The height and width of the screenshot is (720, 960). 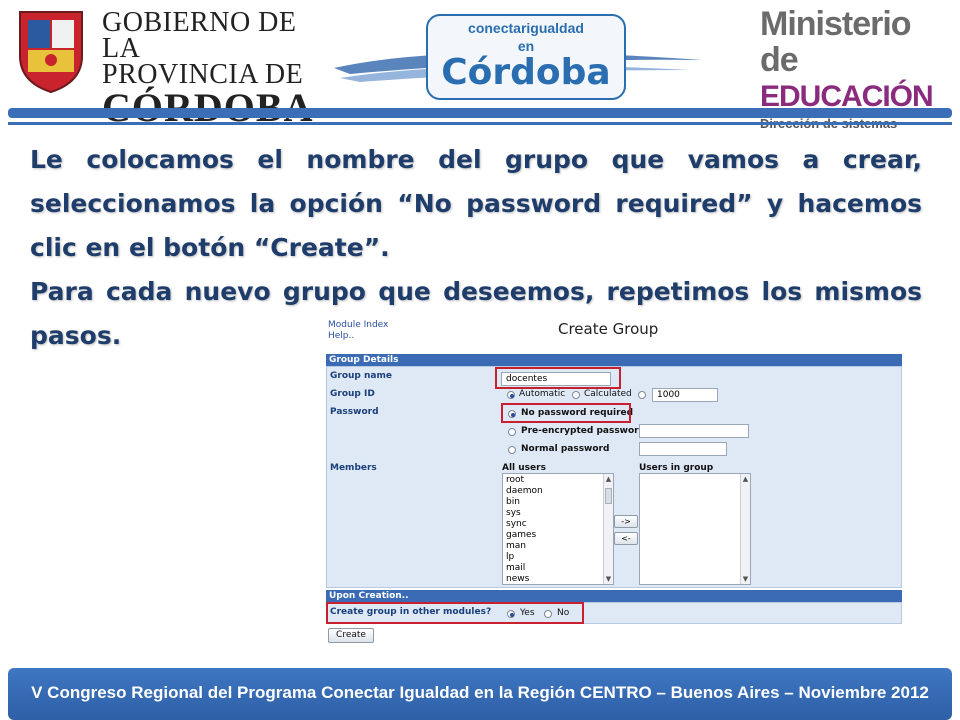 I want to click on list-item: man, so click(x=524, y=546).